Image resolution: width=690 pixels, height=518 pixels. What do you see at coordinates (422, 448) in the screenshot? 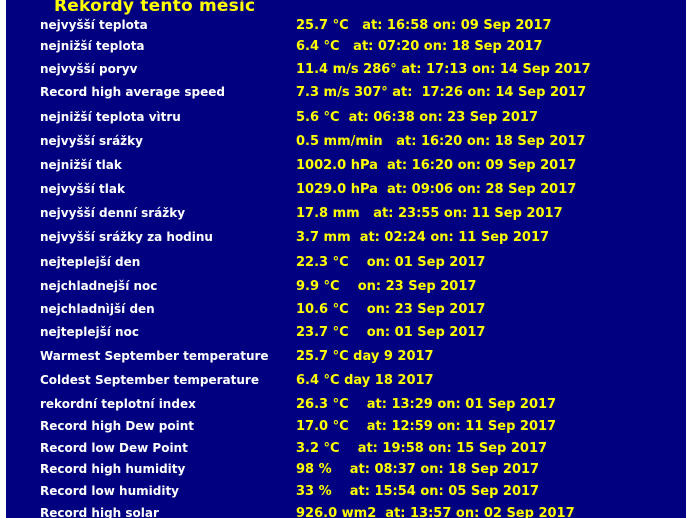
I see `record-value: 3.2 °C at: 19:58 on: 15 Sep 2017` at bounding box center [422, 448].